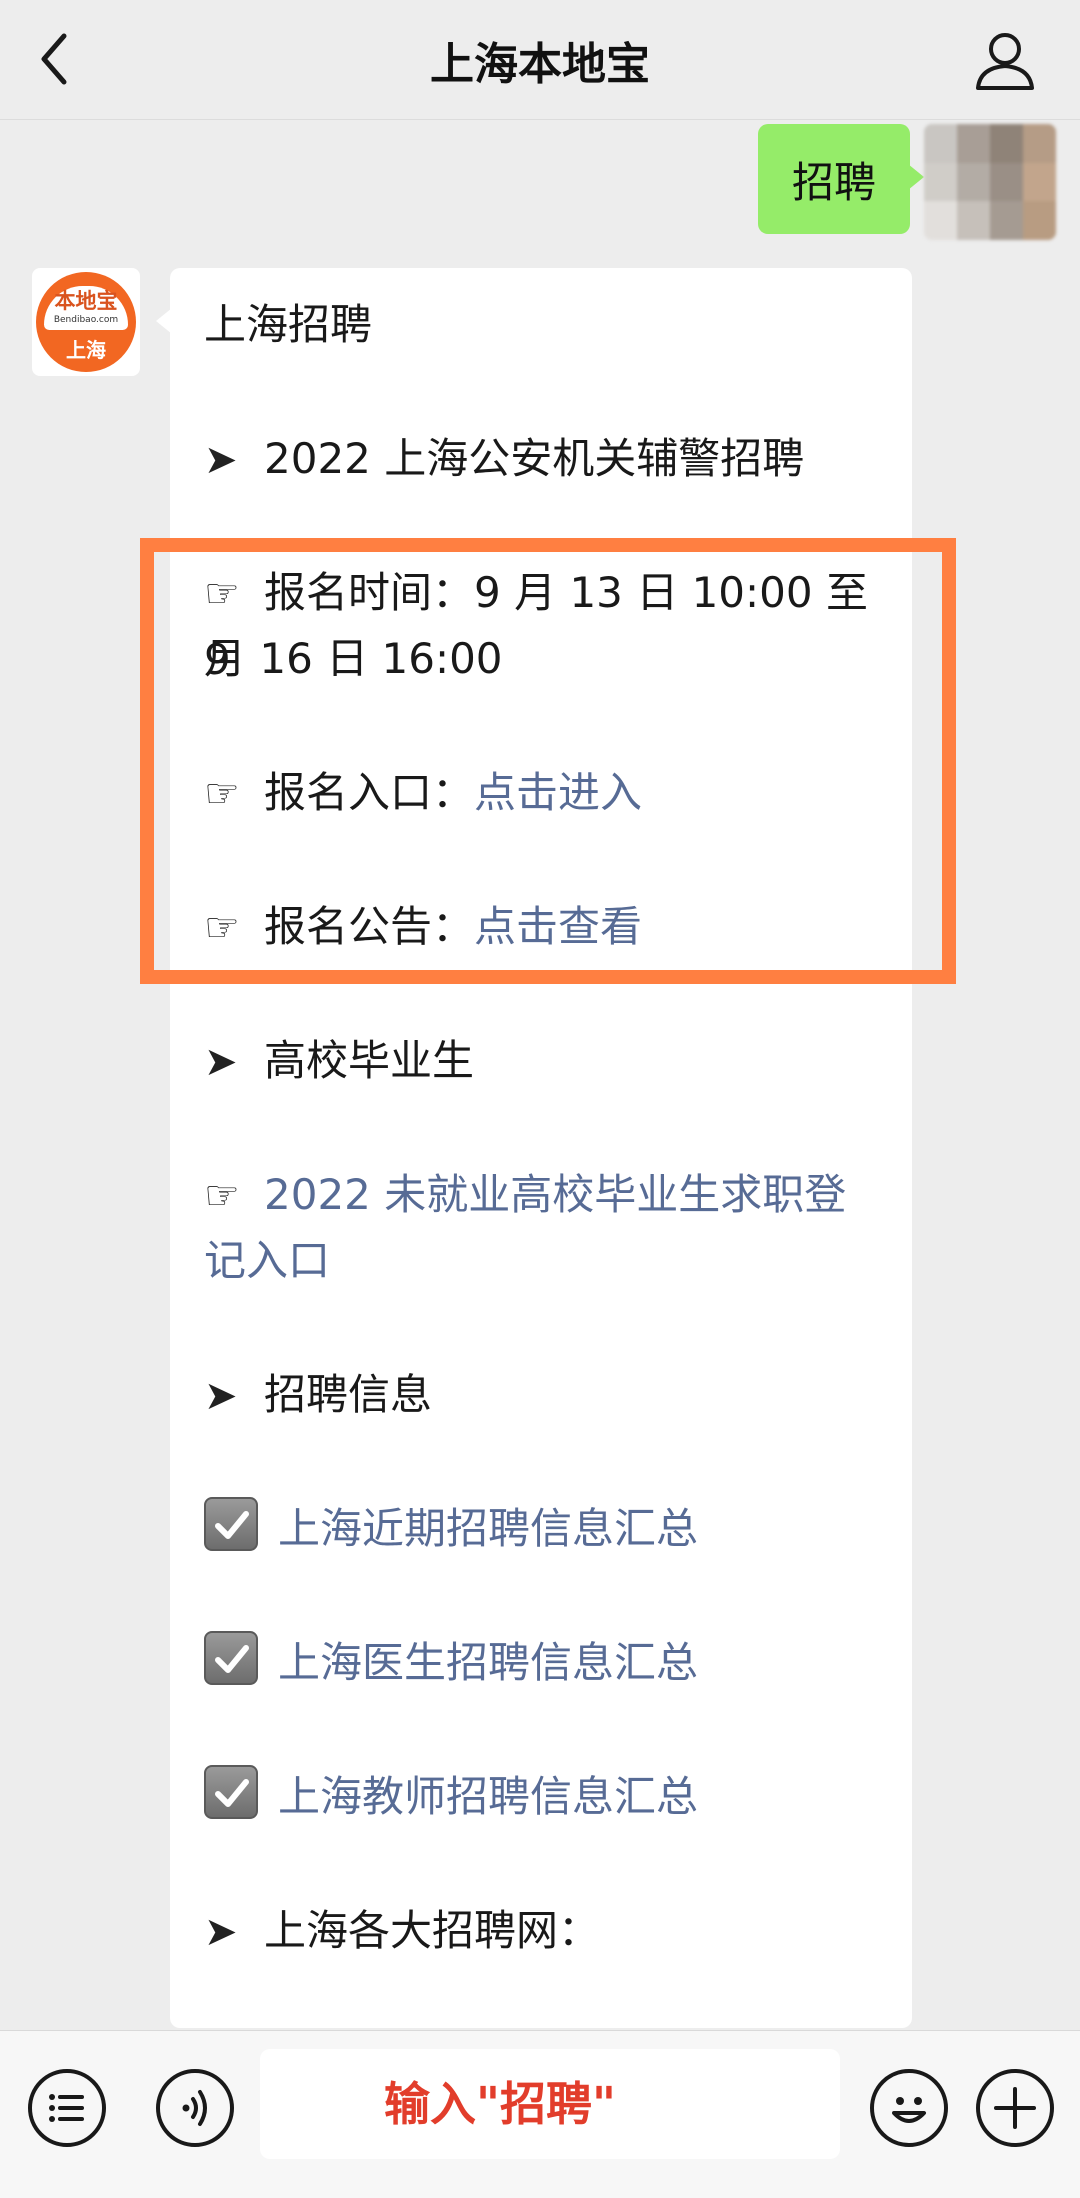 This screenshot has height=2198, width=1080. Describe the element at coordinates (909, 2108) in the screenshot. I see `emoji-icon` at that location.